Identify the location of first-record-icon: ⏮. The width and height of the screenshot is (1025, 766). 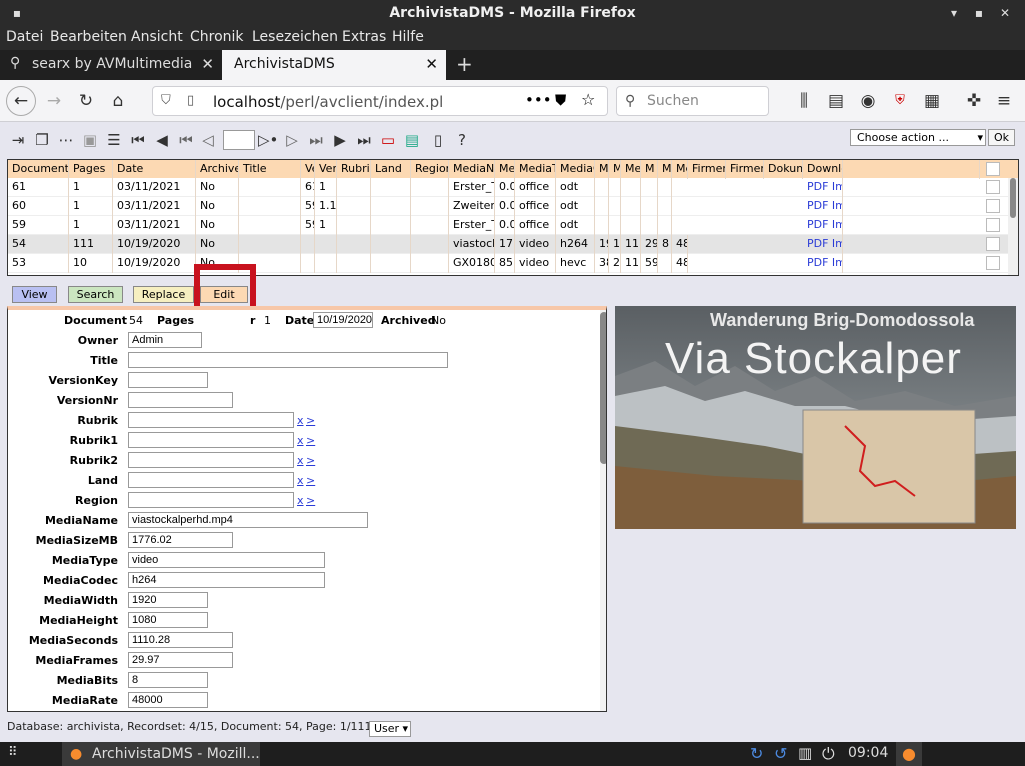
(138, 140).